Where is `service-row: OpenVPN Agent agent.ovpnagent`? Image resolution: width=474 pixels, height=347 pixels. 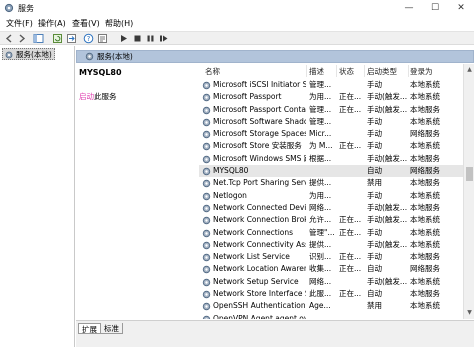
service-row: OpenVPN Agent agent.ovpnagent is located at coordinates (331, 316).